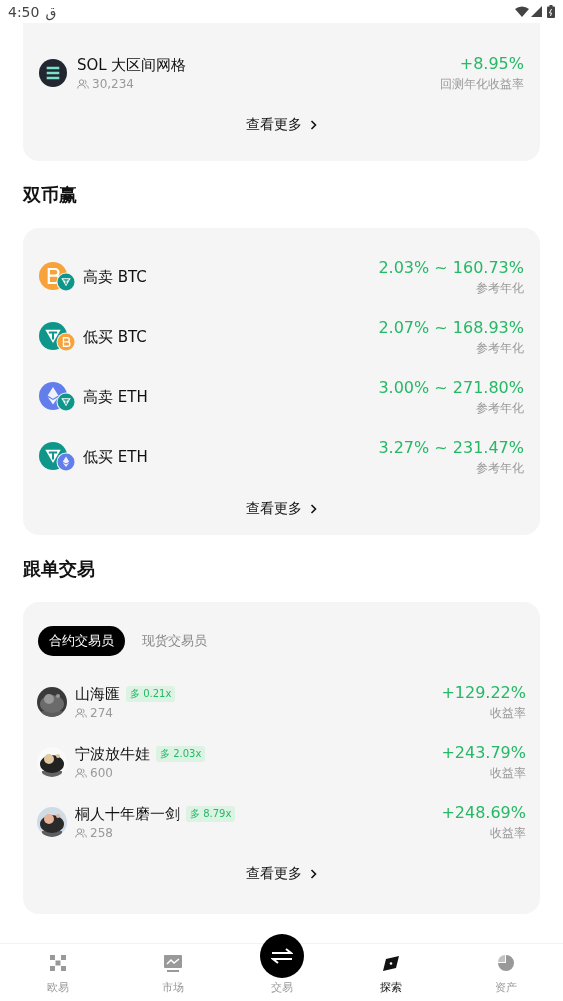 The width and height of the screenshot is (563, 1001). I want to click on trader-tab: 合约交易员, so click(81, 641).